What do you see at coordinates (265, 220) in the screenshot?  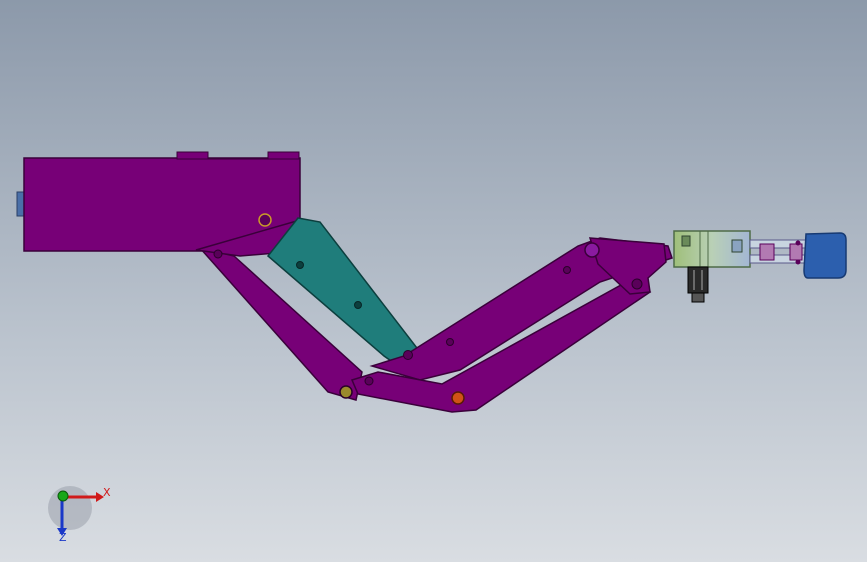 I see `base-pivot-pin` at bounding box center [265, 220].